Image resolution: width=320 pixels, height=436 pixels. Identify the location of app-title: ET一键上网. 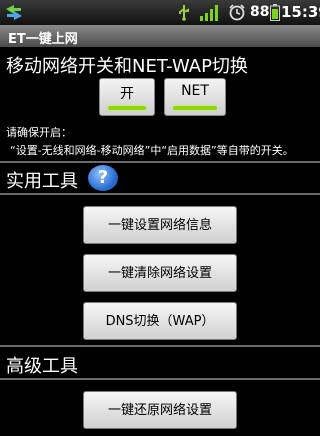
(43, 39).